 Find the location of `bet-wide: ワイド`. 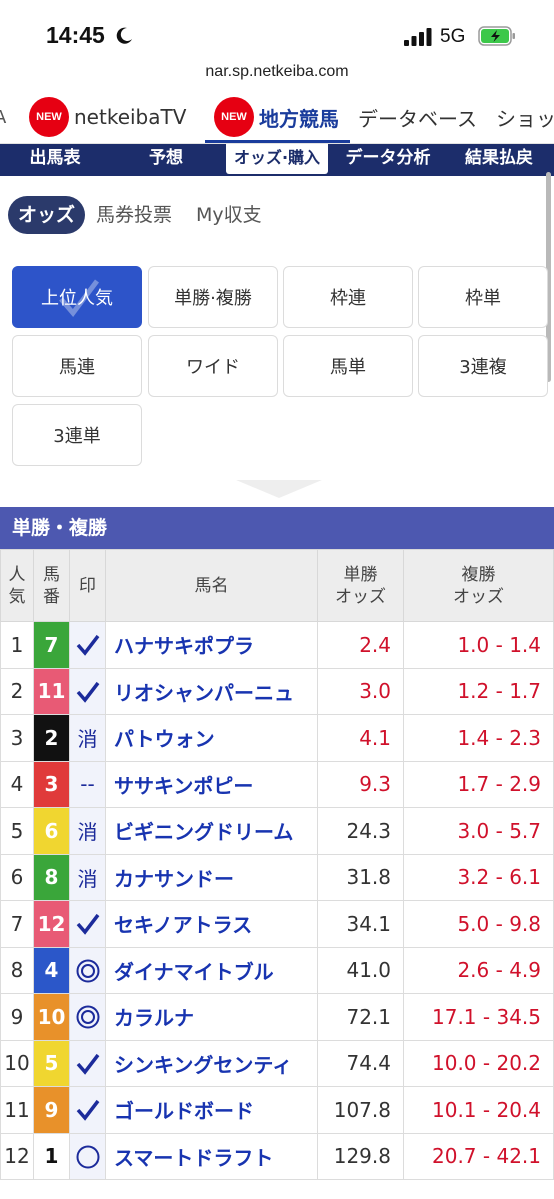

bet-wide: ワイド is located at coordinates (213, 366).